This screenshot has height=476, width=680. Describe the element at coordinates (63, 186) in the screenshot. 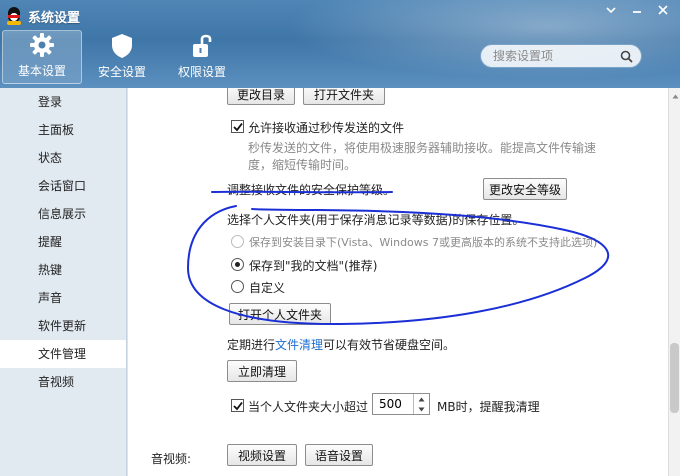

I see `sidebar-item-chat-window: 会话窗口` at that location.